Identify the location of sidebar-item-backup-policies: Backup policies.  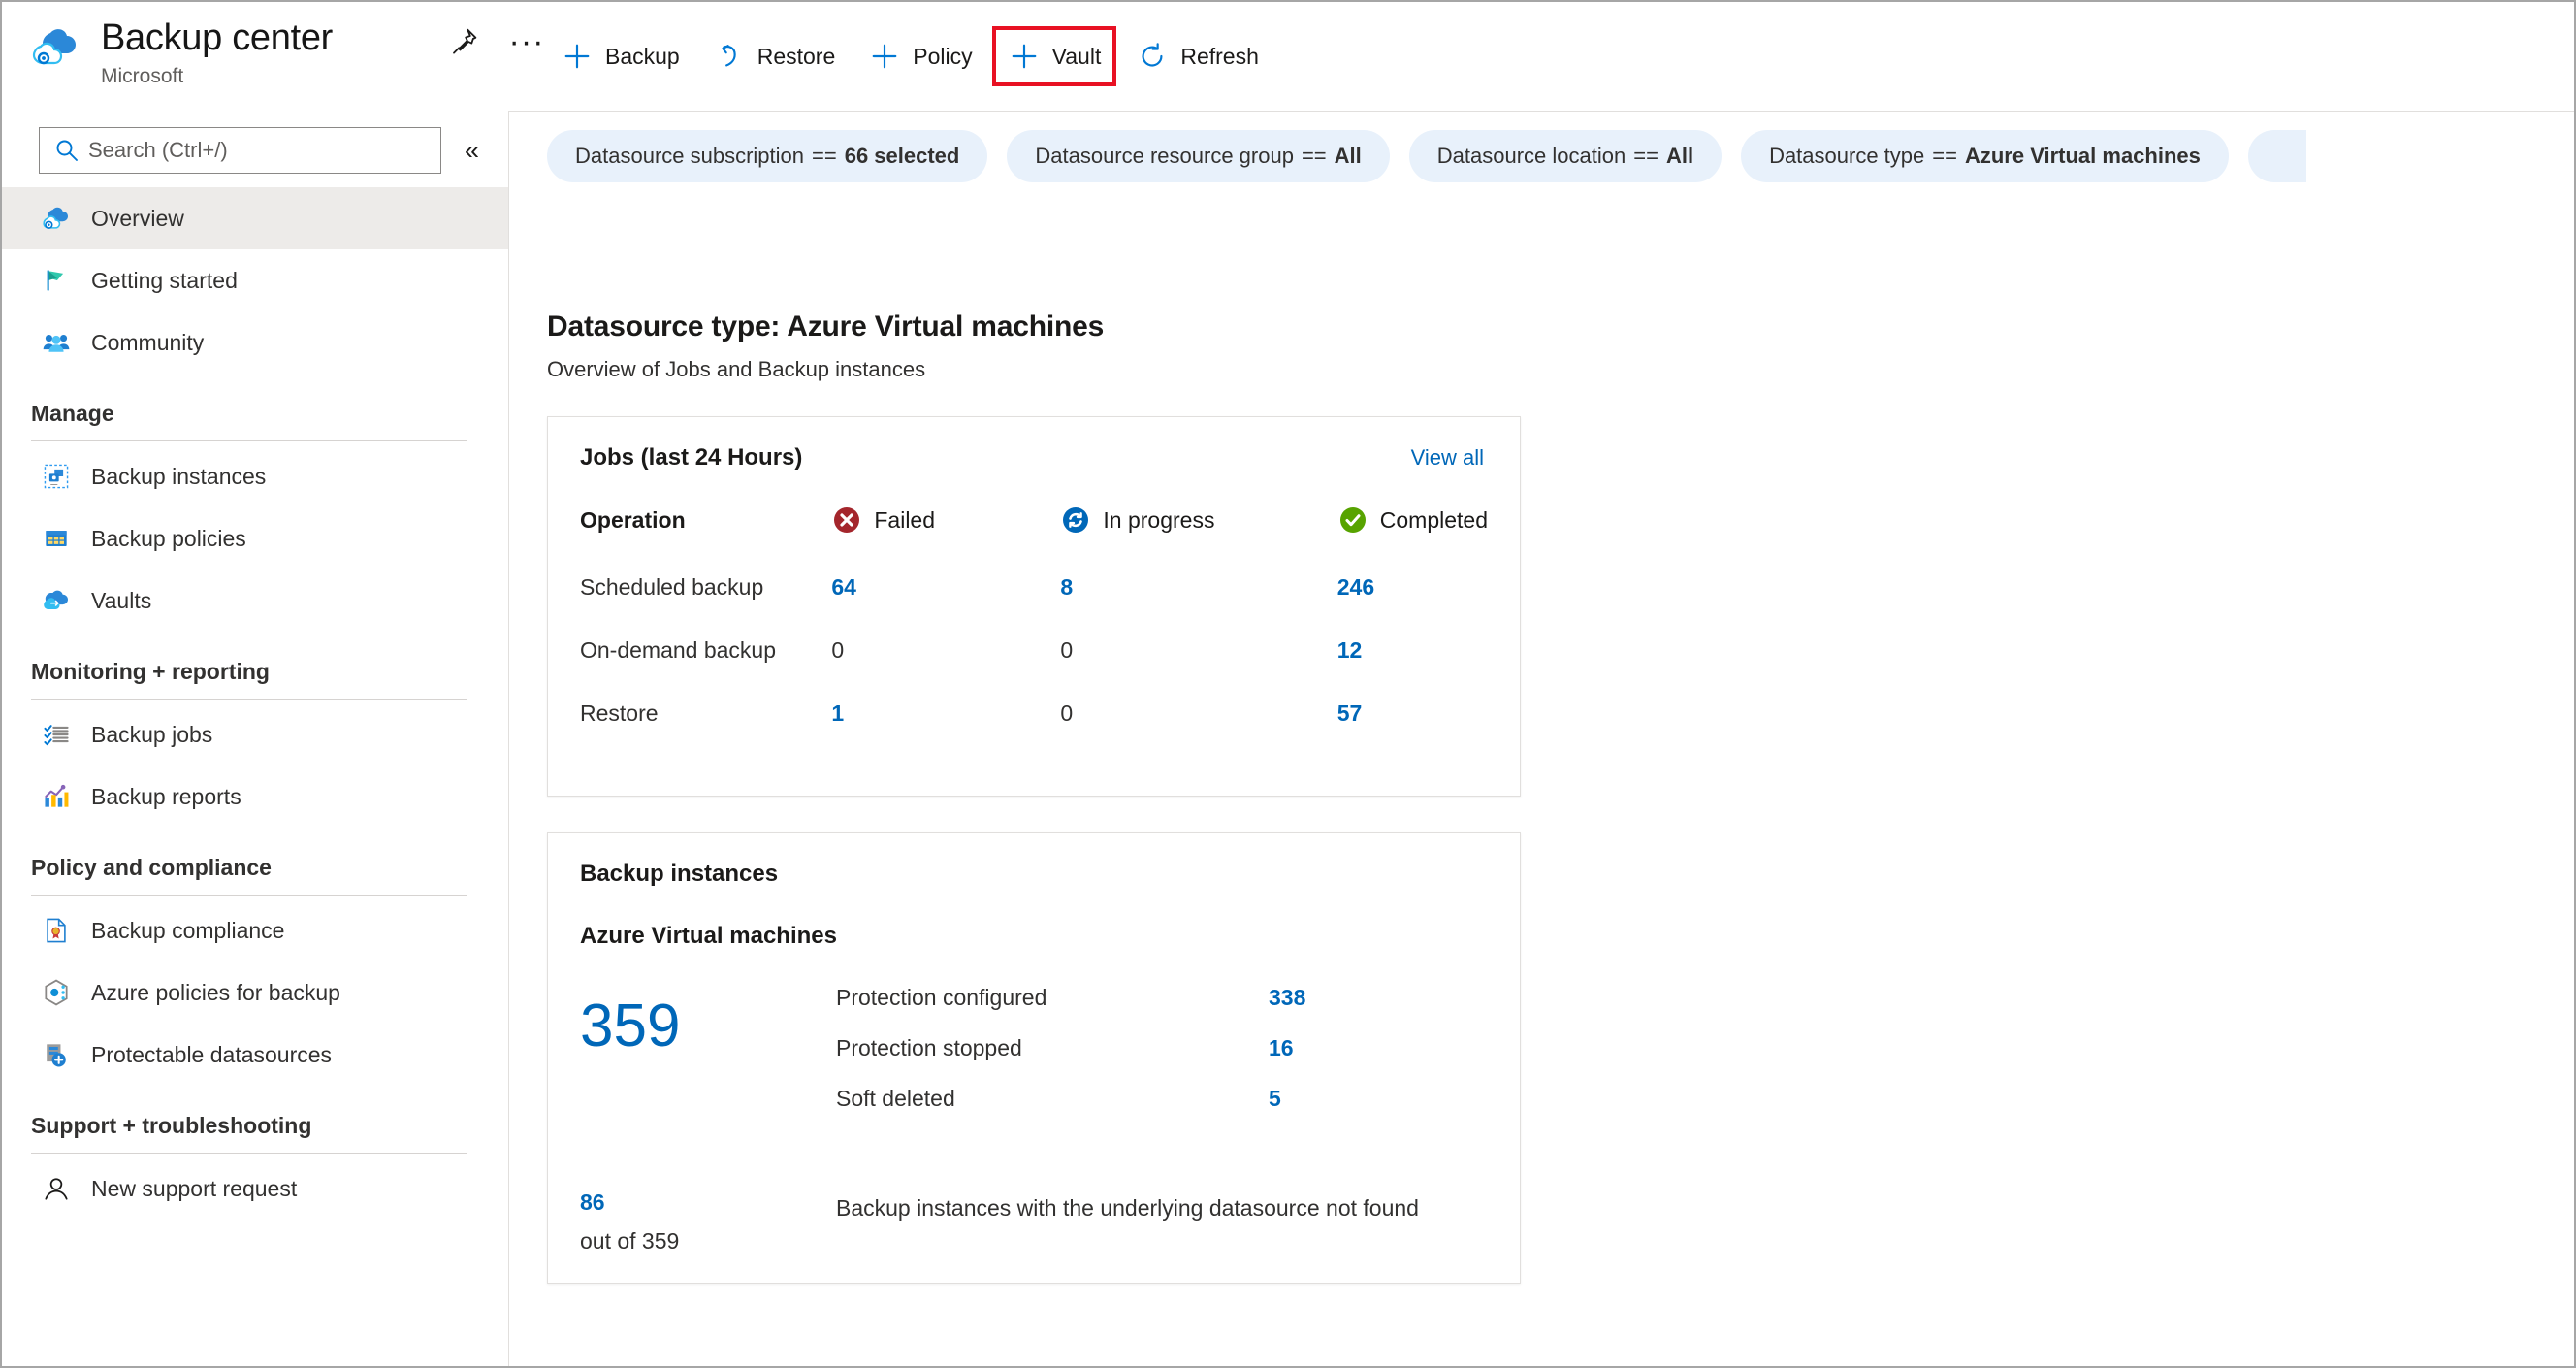
(255, 538).